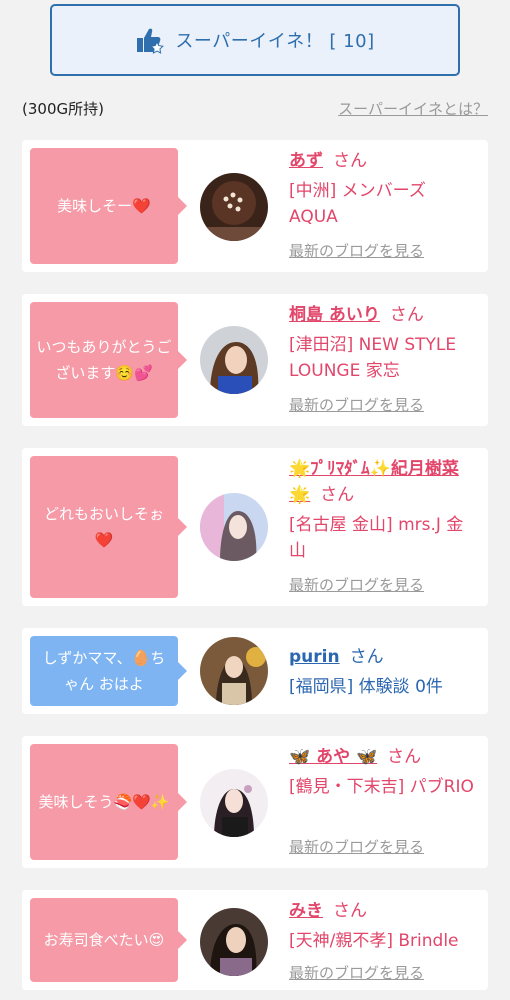  Describe the element at coordinates (108, 802) in the screenshot. I see `message-bubble: 美味しそう🍣❤️✨` at that location.